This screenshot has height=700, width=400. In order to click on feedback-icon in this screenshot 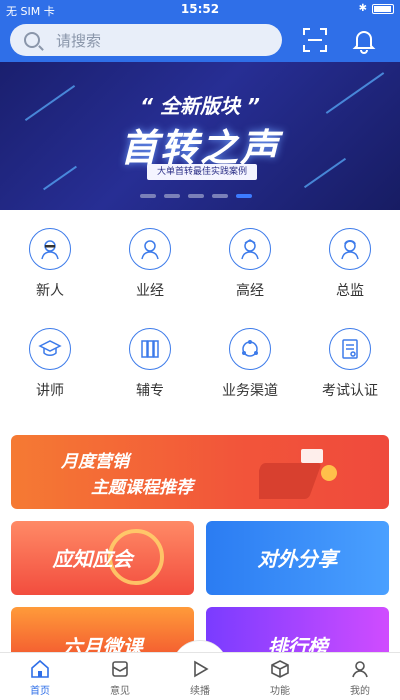, I will do `click(120, 669)`.